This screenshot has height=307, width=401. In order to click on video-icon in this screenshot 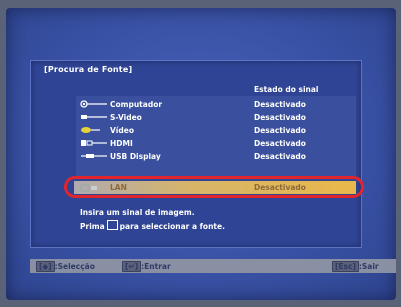, I will do `click(95, 130)`.